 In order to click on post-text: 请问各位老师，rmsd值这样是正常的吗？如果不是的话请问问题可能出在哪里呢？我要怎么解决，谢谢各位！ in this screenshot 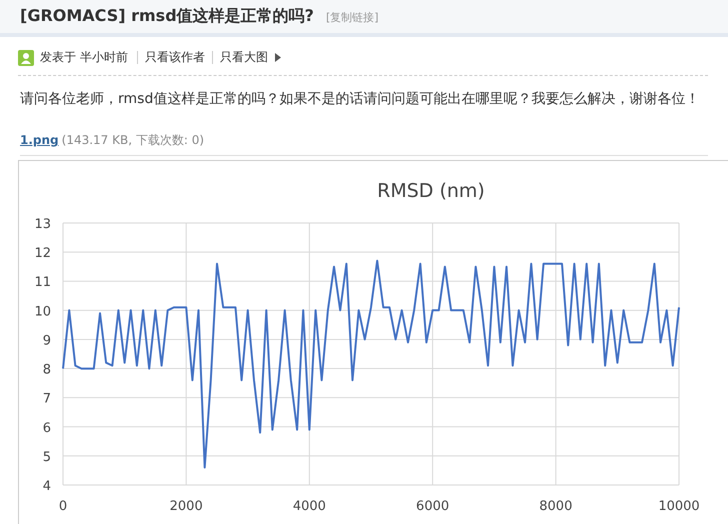, I will do `click(360, 99)`.